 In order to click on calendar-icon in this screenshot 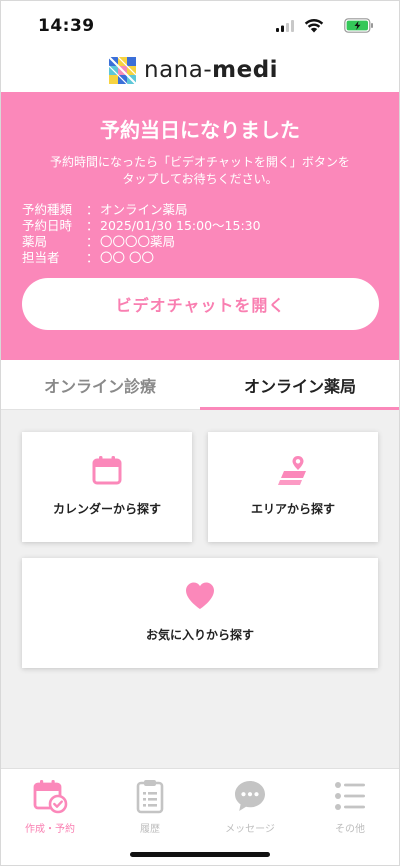, I will do `click(107, 470)`.